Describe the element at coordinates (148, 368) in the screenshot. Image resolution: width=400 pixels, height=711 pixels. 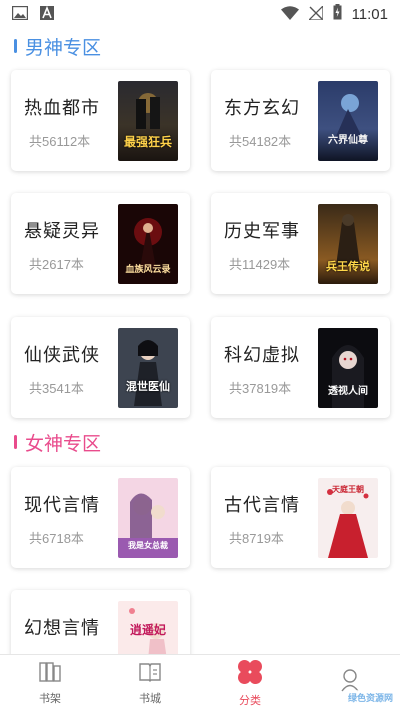
I see `book-cover-image: 混世医仙` at that location.